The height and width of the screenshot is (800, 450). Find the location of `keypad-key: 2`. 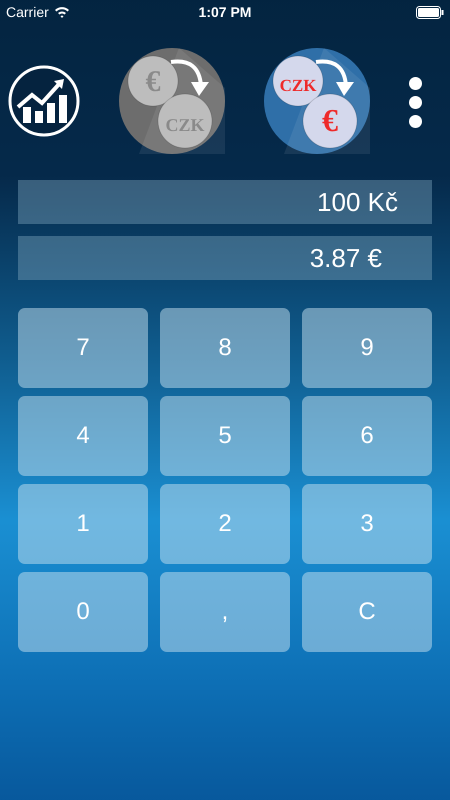

keypad-key: 2 is located at coordinates (225, 524).